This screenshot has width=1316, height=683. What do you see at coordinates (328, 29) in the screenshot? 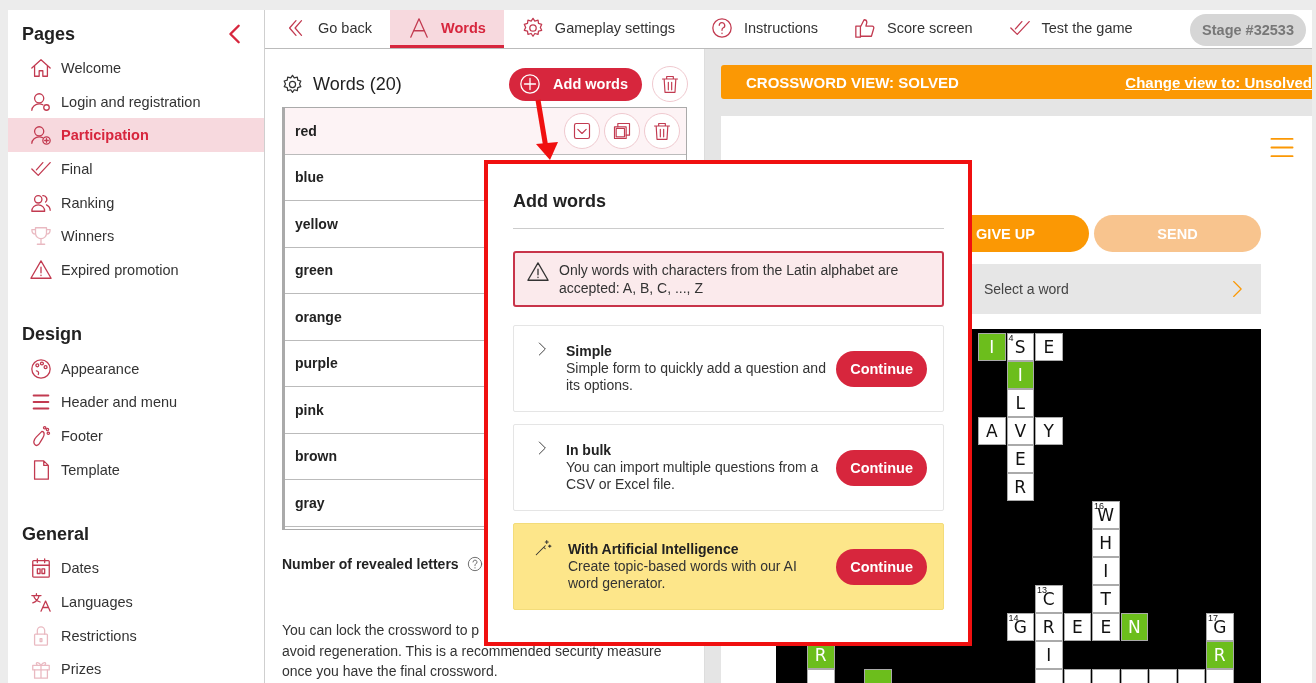
I see `nav-tab: Go back` at bounding box center [328, 29].